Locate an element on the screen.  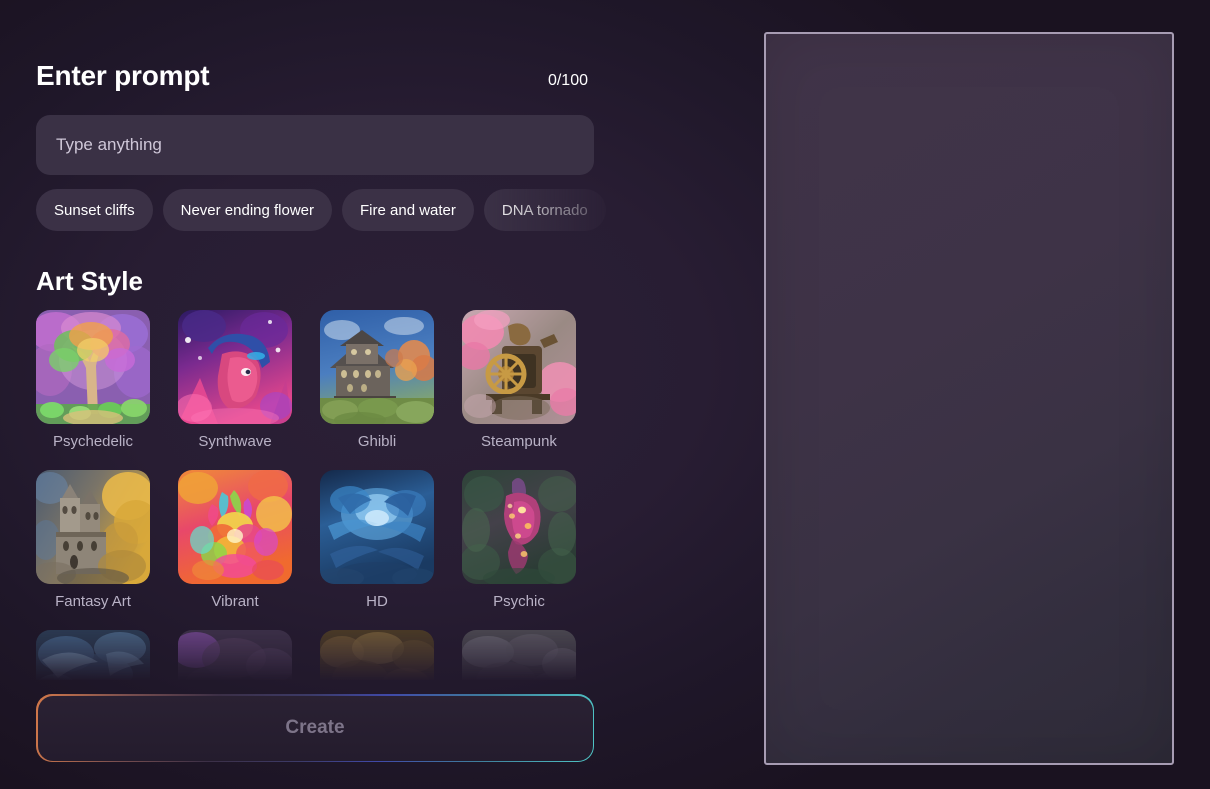
page-title: Enter prompt is located at coordinates (123, 75).